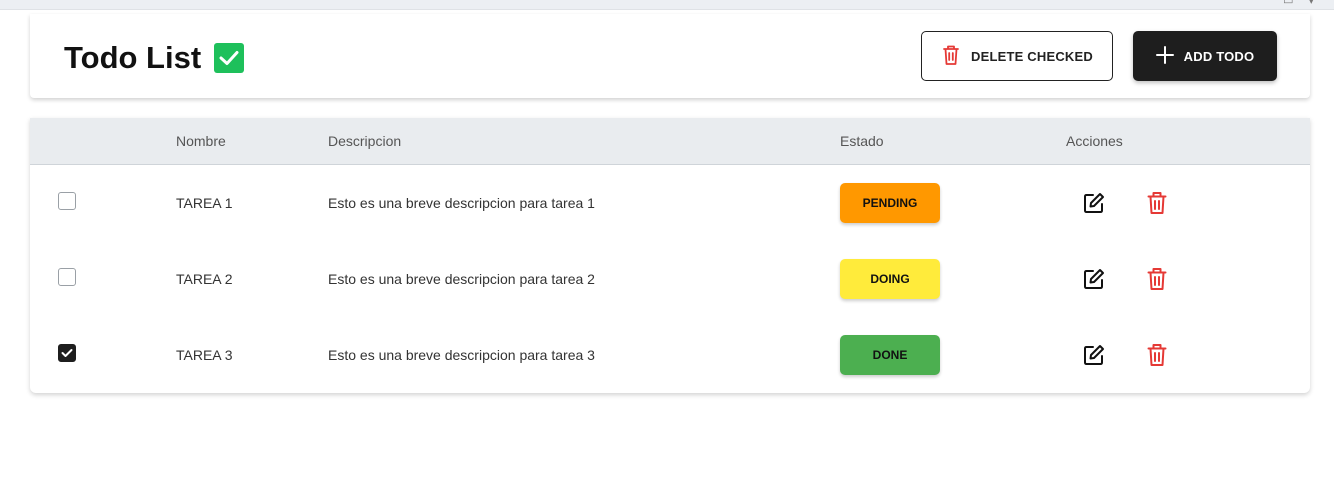 This screenshot has width=1334, height=502. I want to click on row-nombre: TAREA 2, so click(204, 279).